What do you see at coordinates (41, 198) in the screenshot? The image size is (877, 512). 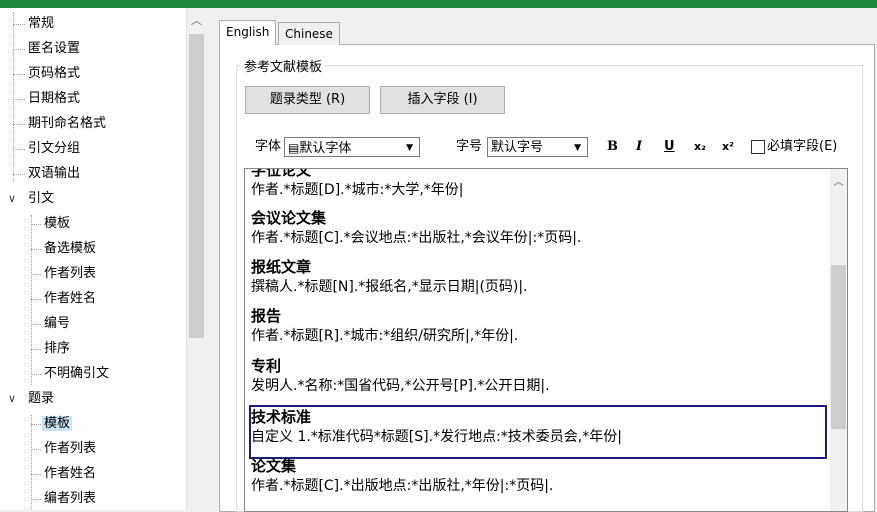 I see `tree-item-citation: 引文` at bounding box center [41, 198].